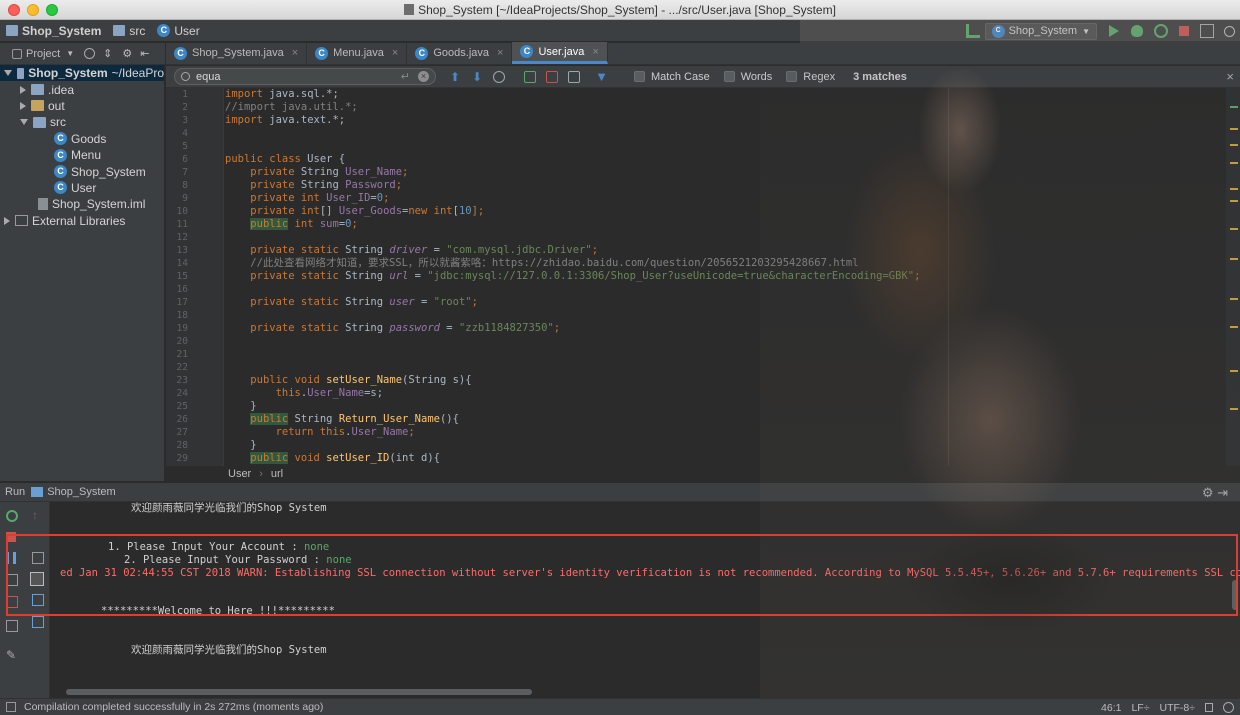 This screenshot has width=1240, height=715. I want to click on breadcrumb-class: User, so click(239, 474).